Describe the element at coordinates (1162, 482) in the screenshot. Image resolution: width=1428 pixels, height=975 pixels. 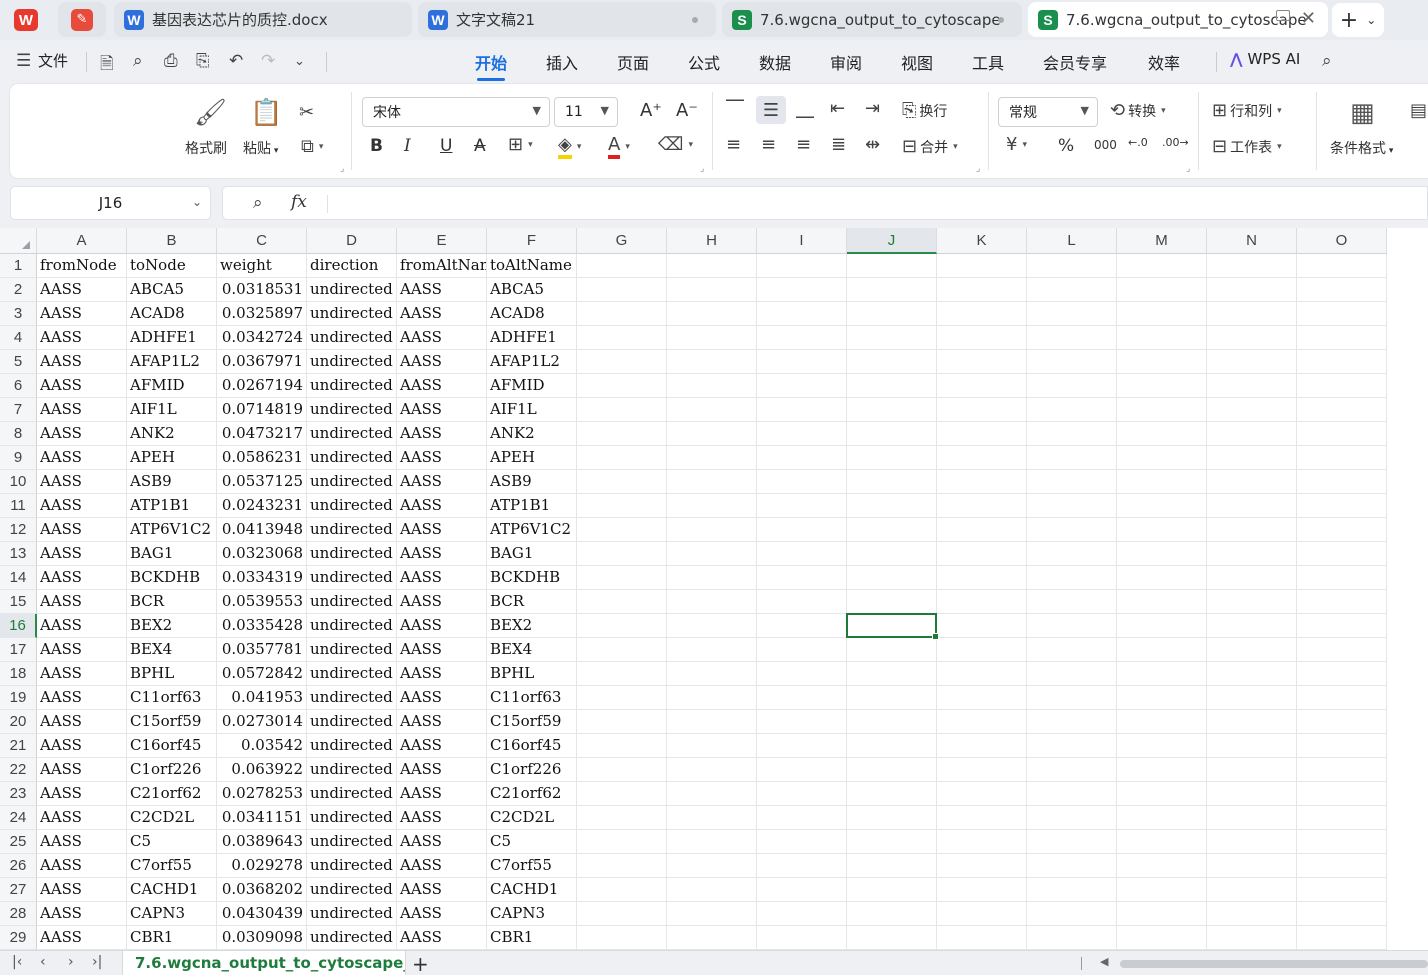
I see `cell-m10` at that location.